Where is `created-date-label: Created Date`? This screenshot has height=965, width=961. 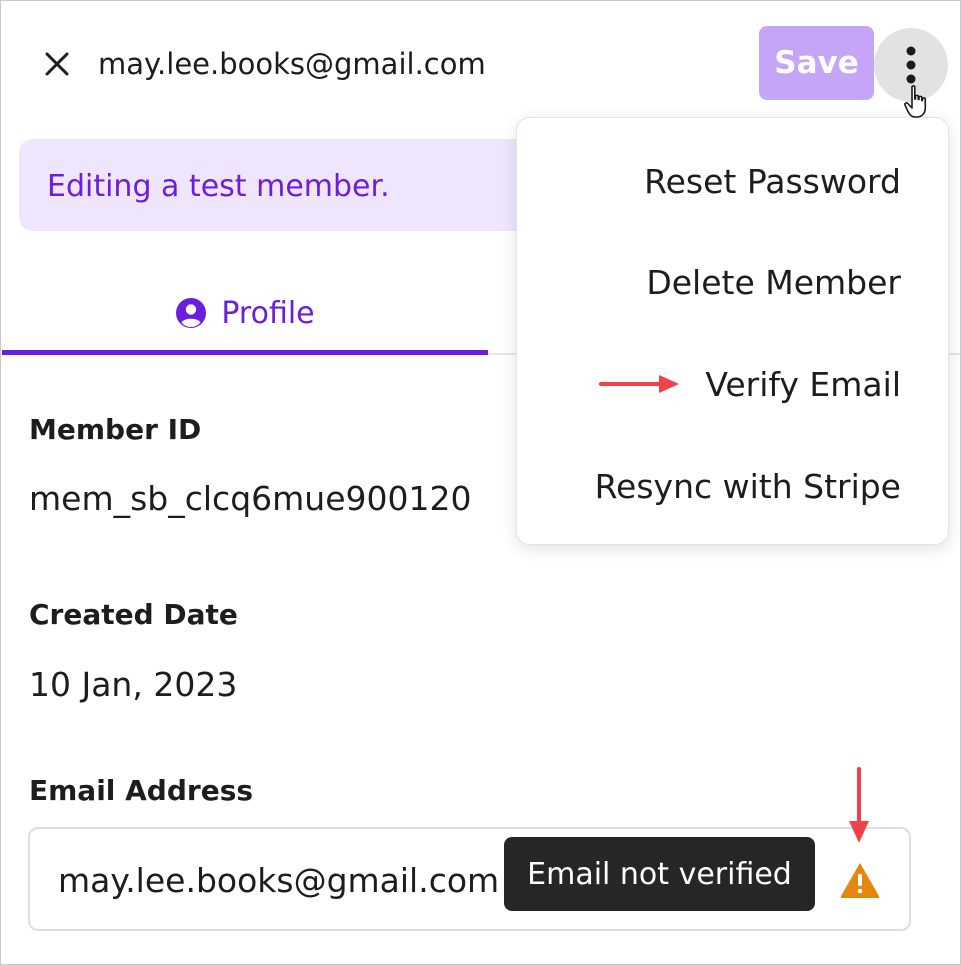
created-date-label: Created Date is located at coordinates (133, 614).